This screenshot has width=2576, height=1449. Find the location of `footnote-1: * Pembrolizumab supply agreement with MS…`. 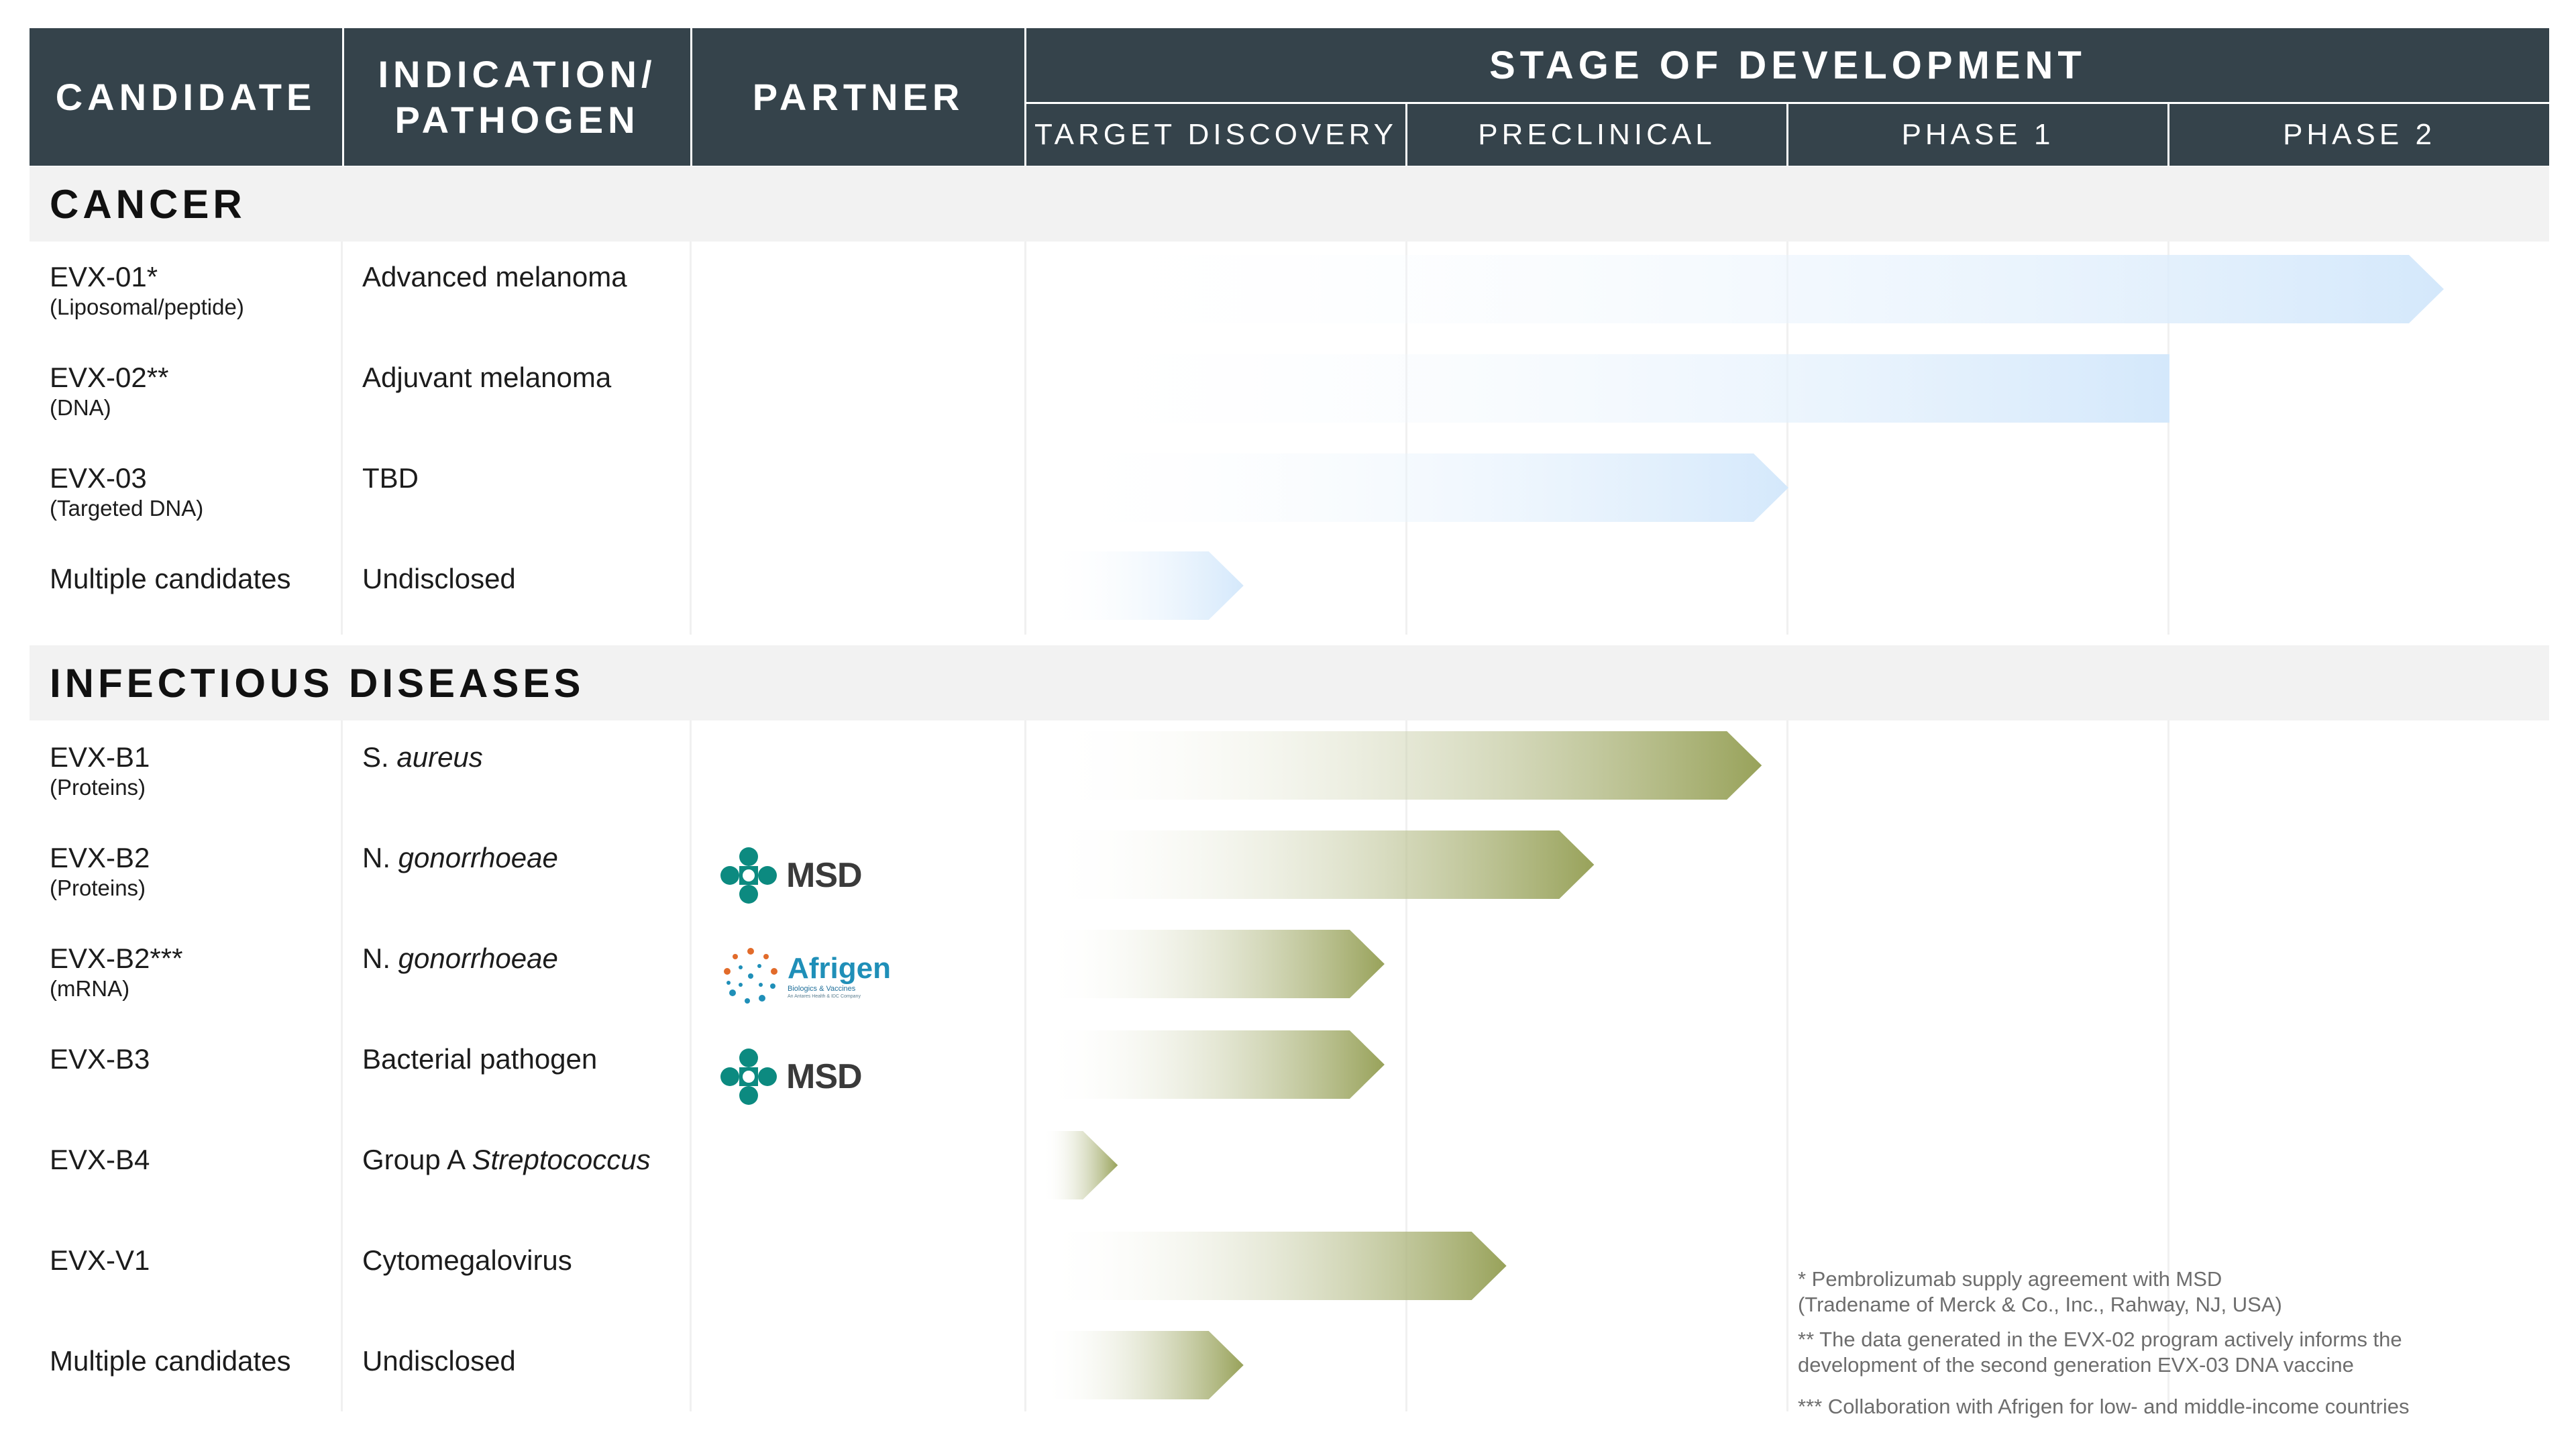

footnote-1: * Pembrolizumab supply agreement with MS… is located at coordinates (2040, 1291).